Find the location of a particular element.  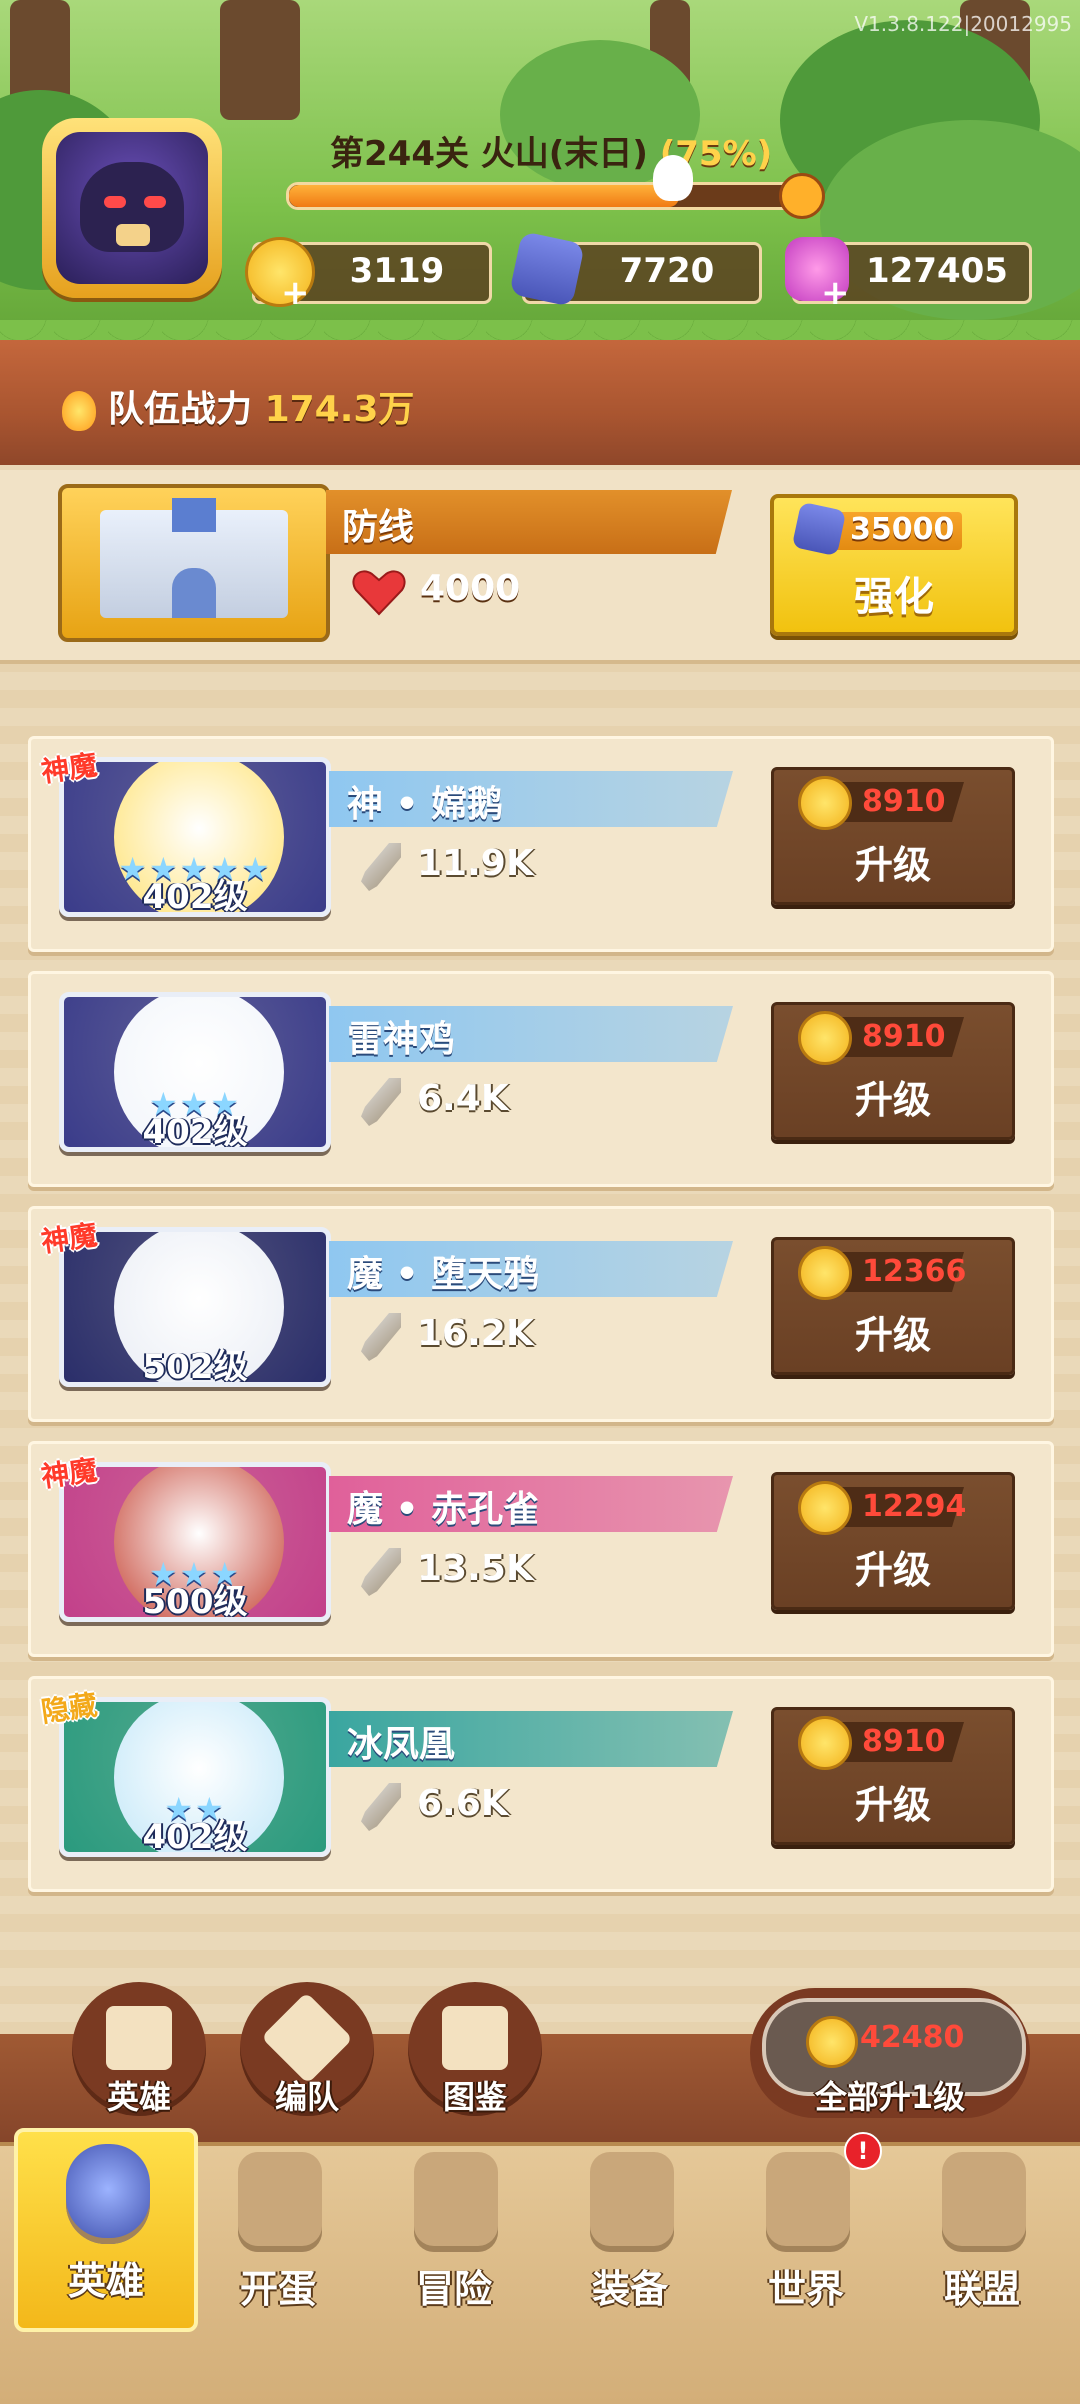

nav-eggs: 开蛋 is located at coordinates (278, 2235).